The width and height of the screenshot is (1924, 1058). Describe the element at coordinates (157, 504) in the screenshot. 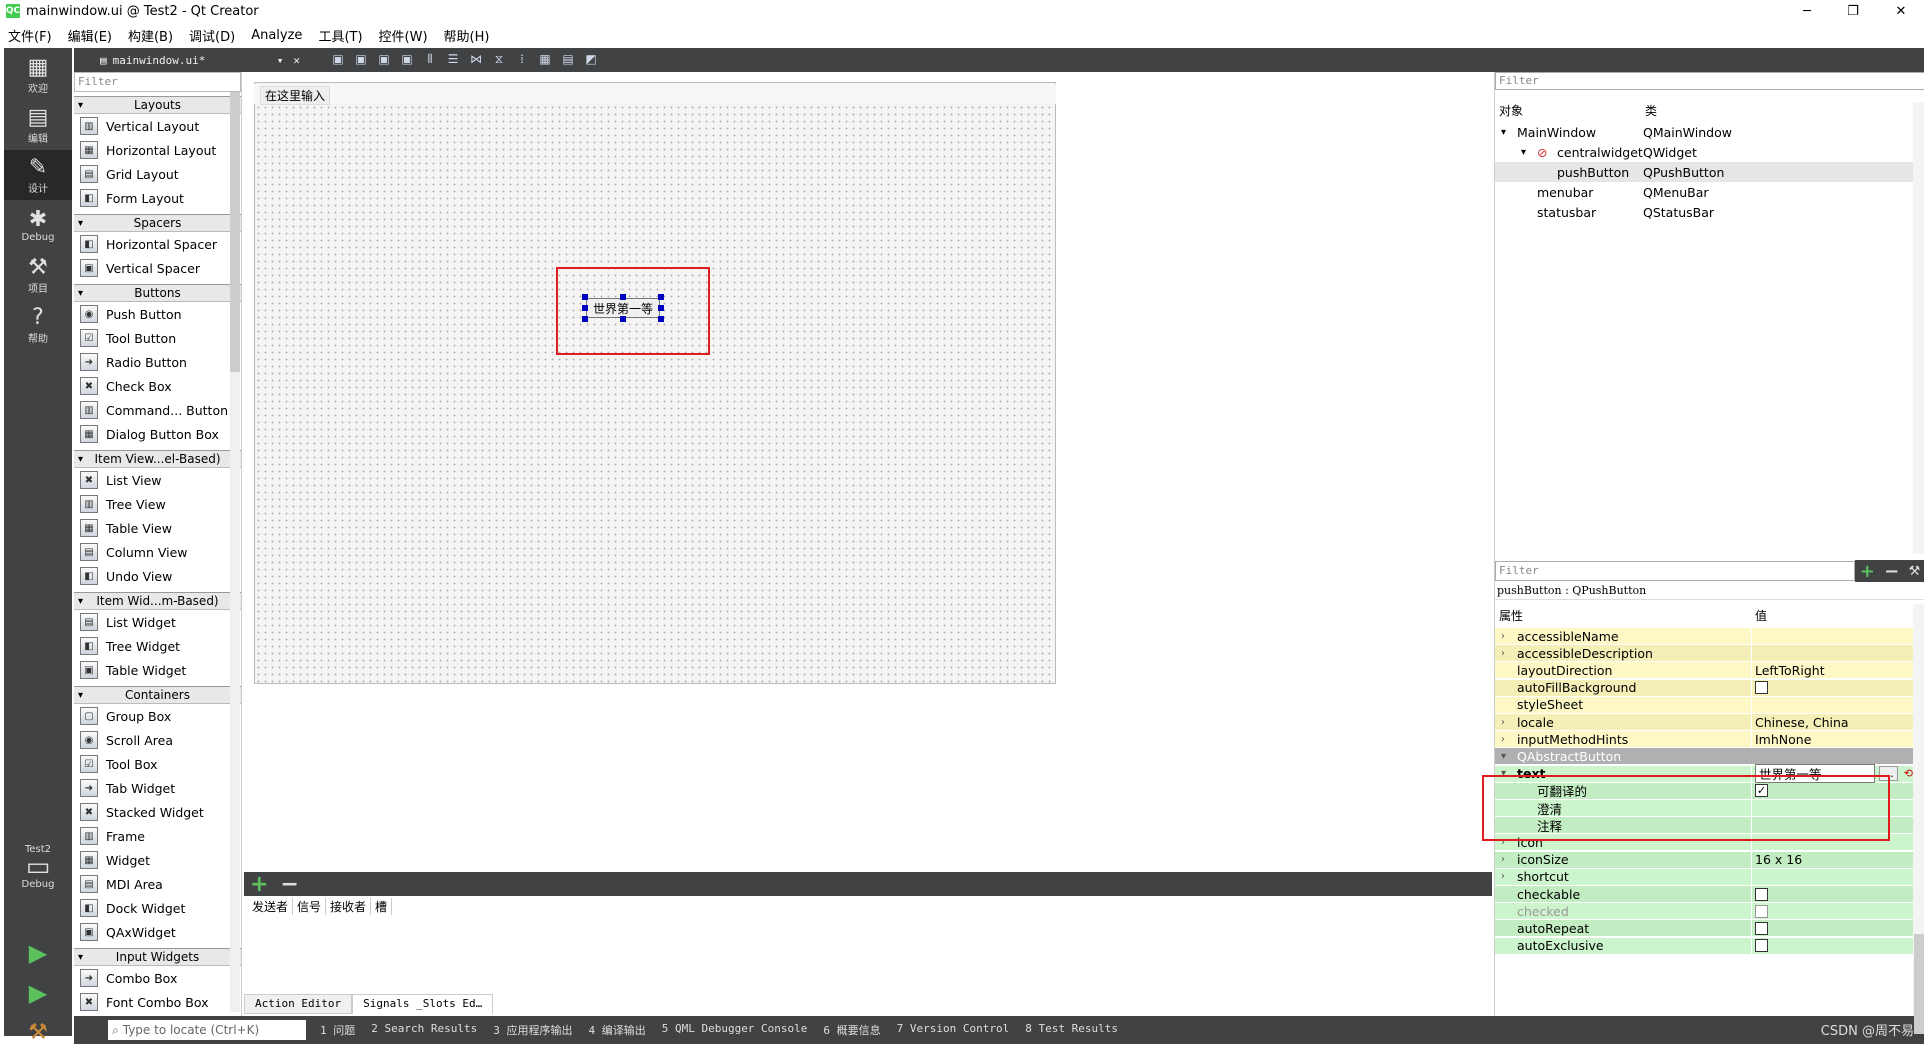

I see `widget-item: ▥ Tree View` at that location.